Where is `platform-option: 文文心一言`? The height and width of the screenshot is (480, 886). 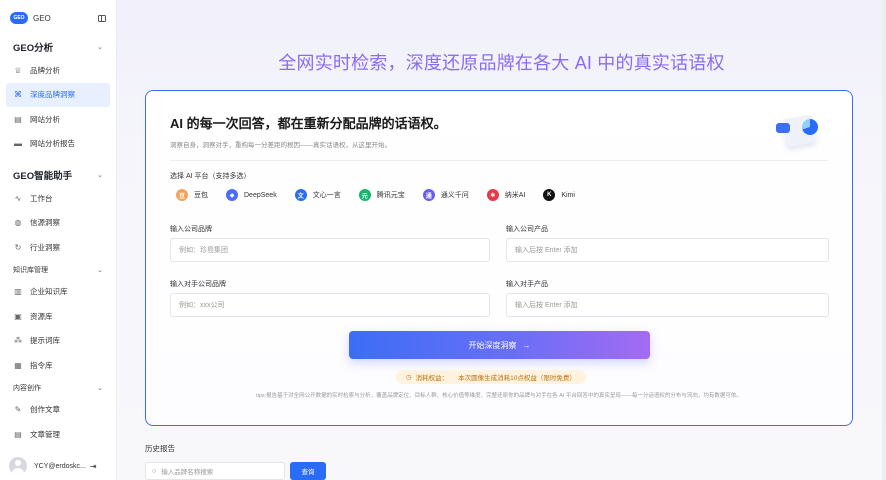
platform-option: 文文心一言 is located at coordinates (317, 195).